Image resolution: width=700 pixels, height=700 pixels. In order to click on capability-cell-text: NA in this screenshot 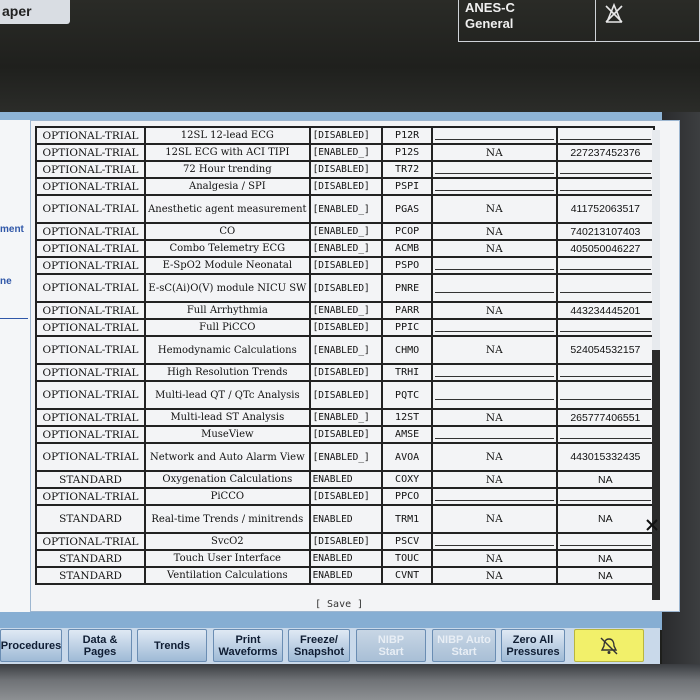, I will do `click(494, 231)`.